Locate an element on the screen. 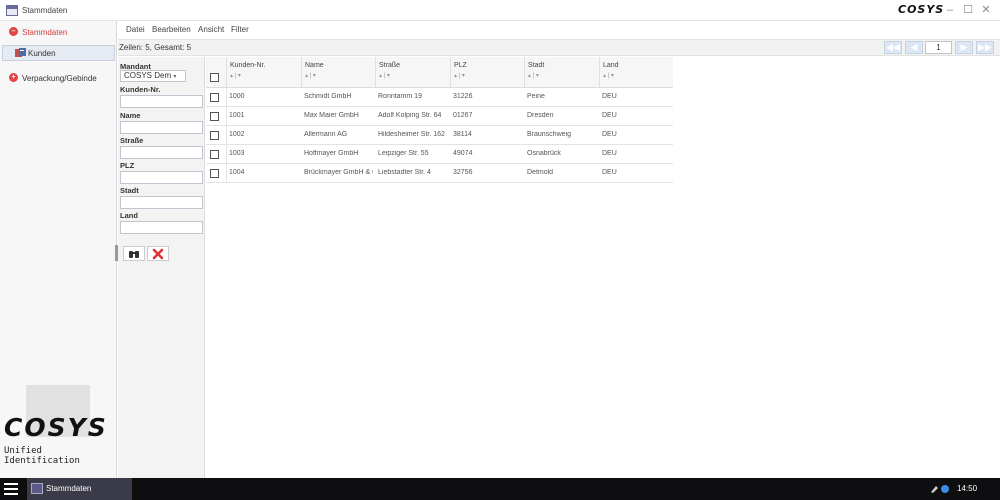 The image size is (1000, 500). chevron-down-icon: ▾ is located at coordinates (175, 77).